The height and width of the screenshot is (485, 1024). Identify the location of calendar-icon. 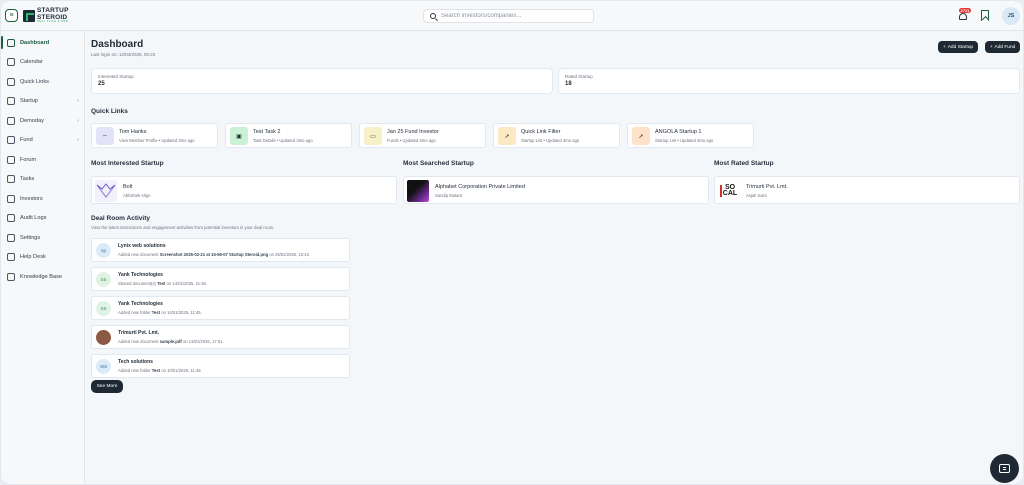
(11, 62).